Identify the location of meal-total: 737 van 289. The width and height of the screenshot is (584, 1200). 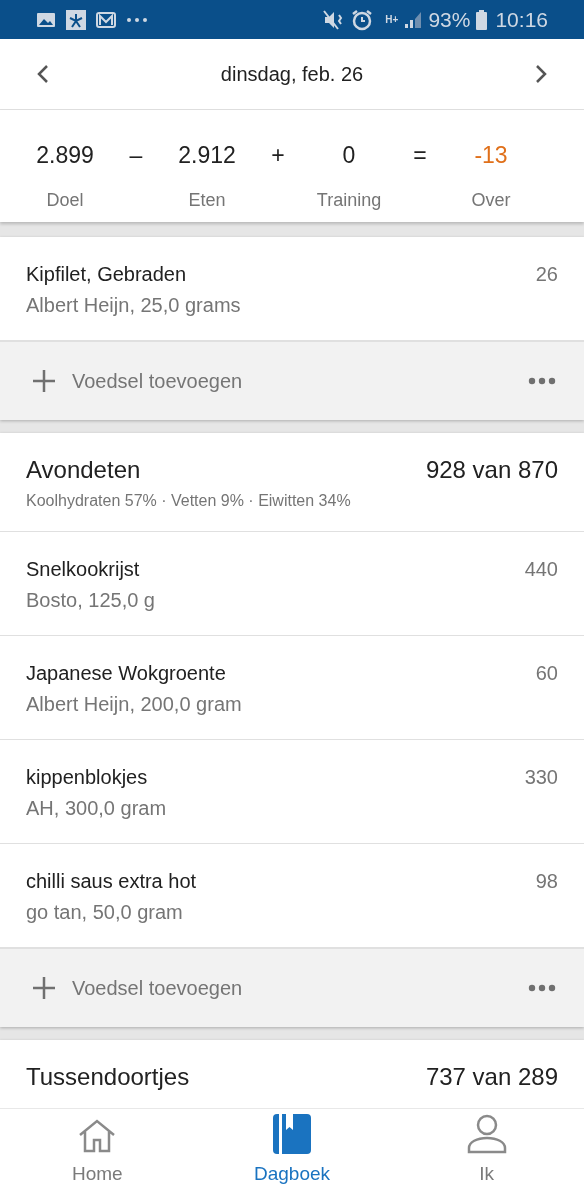
(491, 1077).